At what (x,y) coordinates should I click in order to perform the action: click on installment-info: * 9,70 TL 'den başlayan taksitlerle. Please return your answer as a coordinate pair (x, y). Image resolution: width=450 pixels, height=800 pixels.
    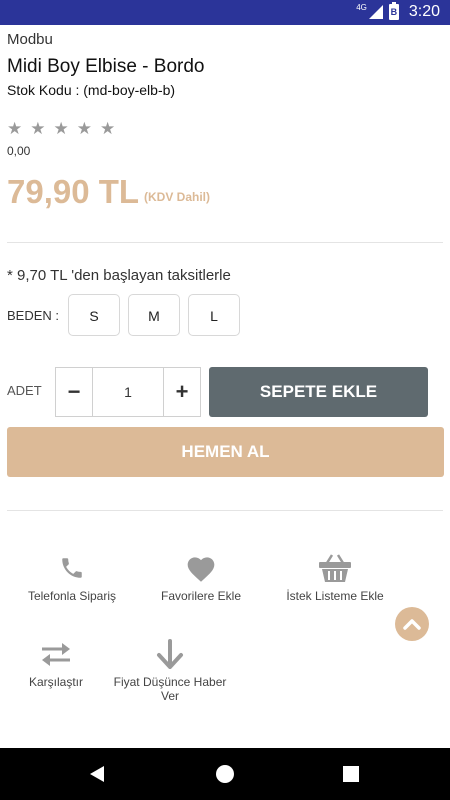
    Looking at the image, I should click on (119, 275).